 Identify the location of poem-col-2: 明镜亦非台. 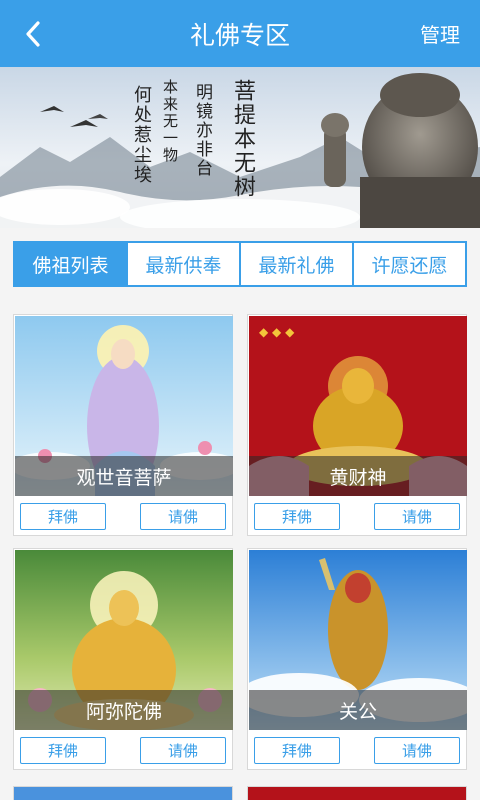
(202, 130).